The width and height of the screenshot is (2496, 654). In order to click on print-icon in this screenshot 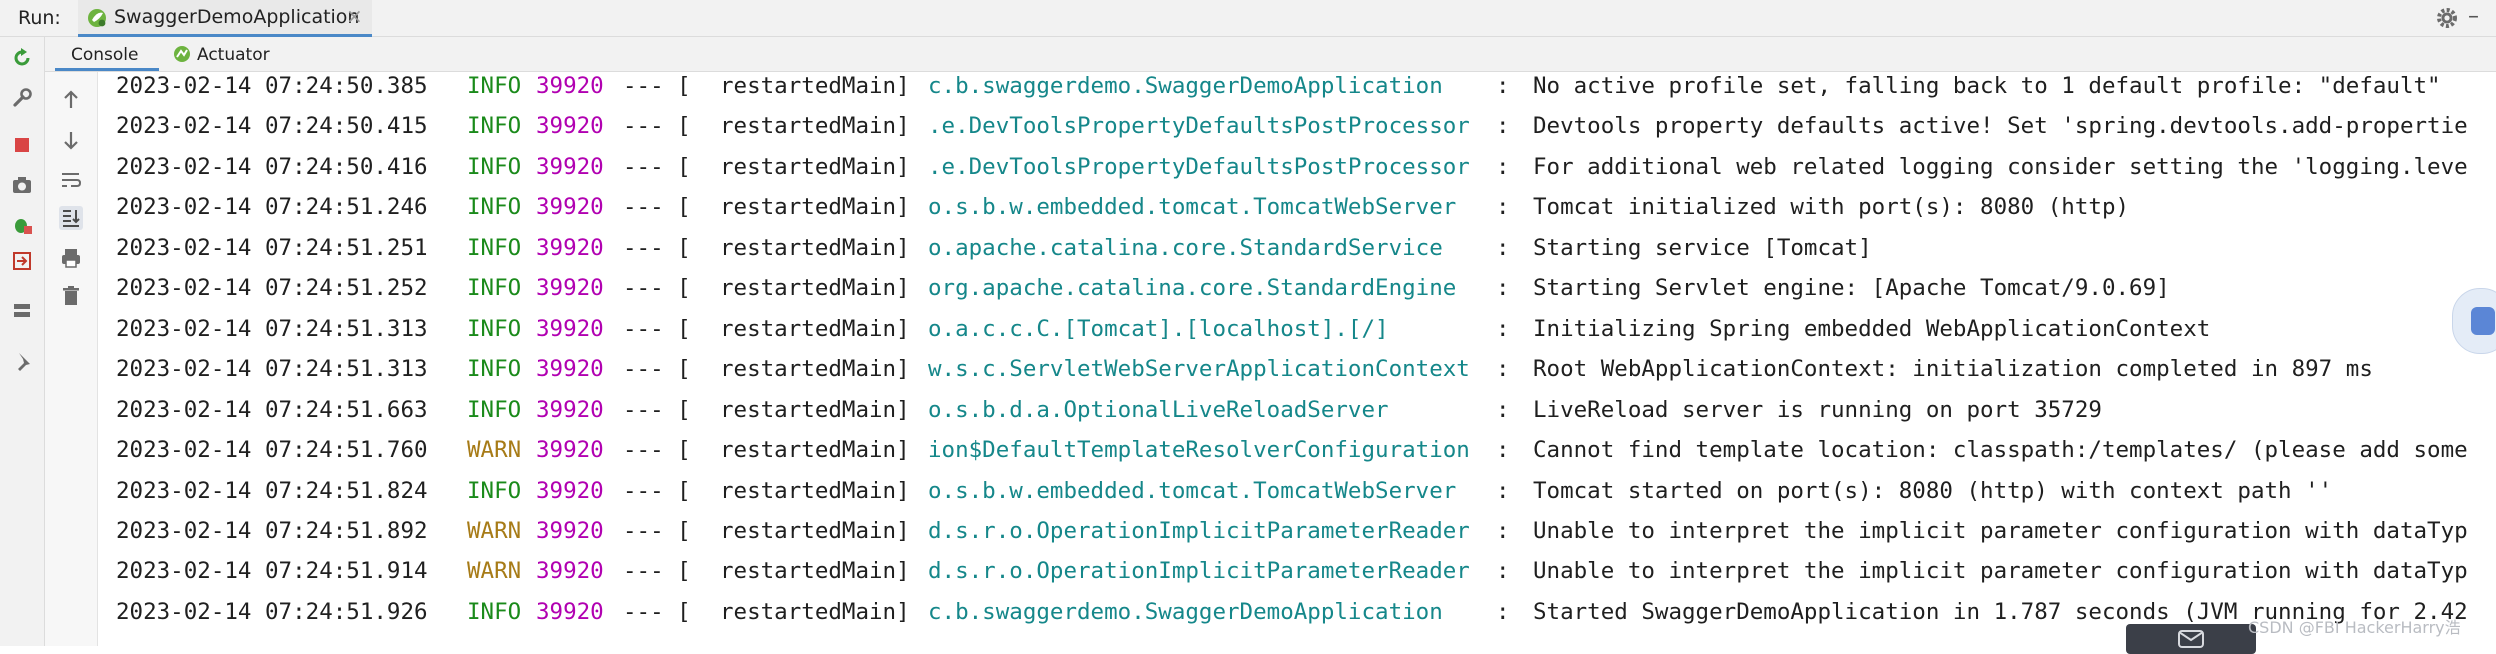, I will do `click(71, 258)`.